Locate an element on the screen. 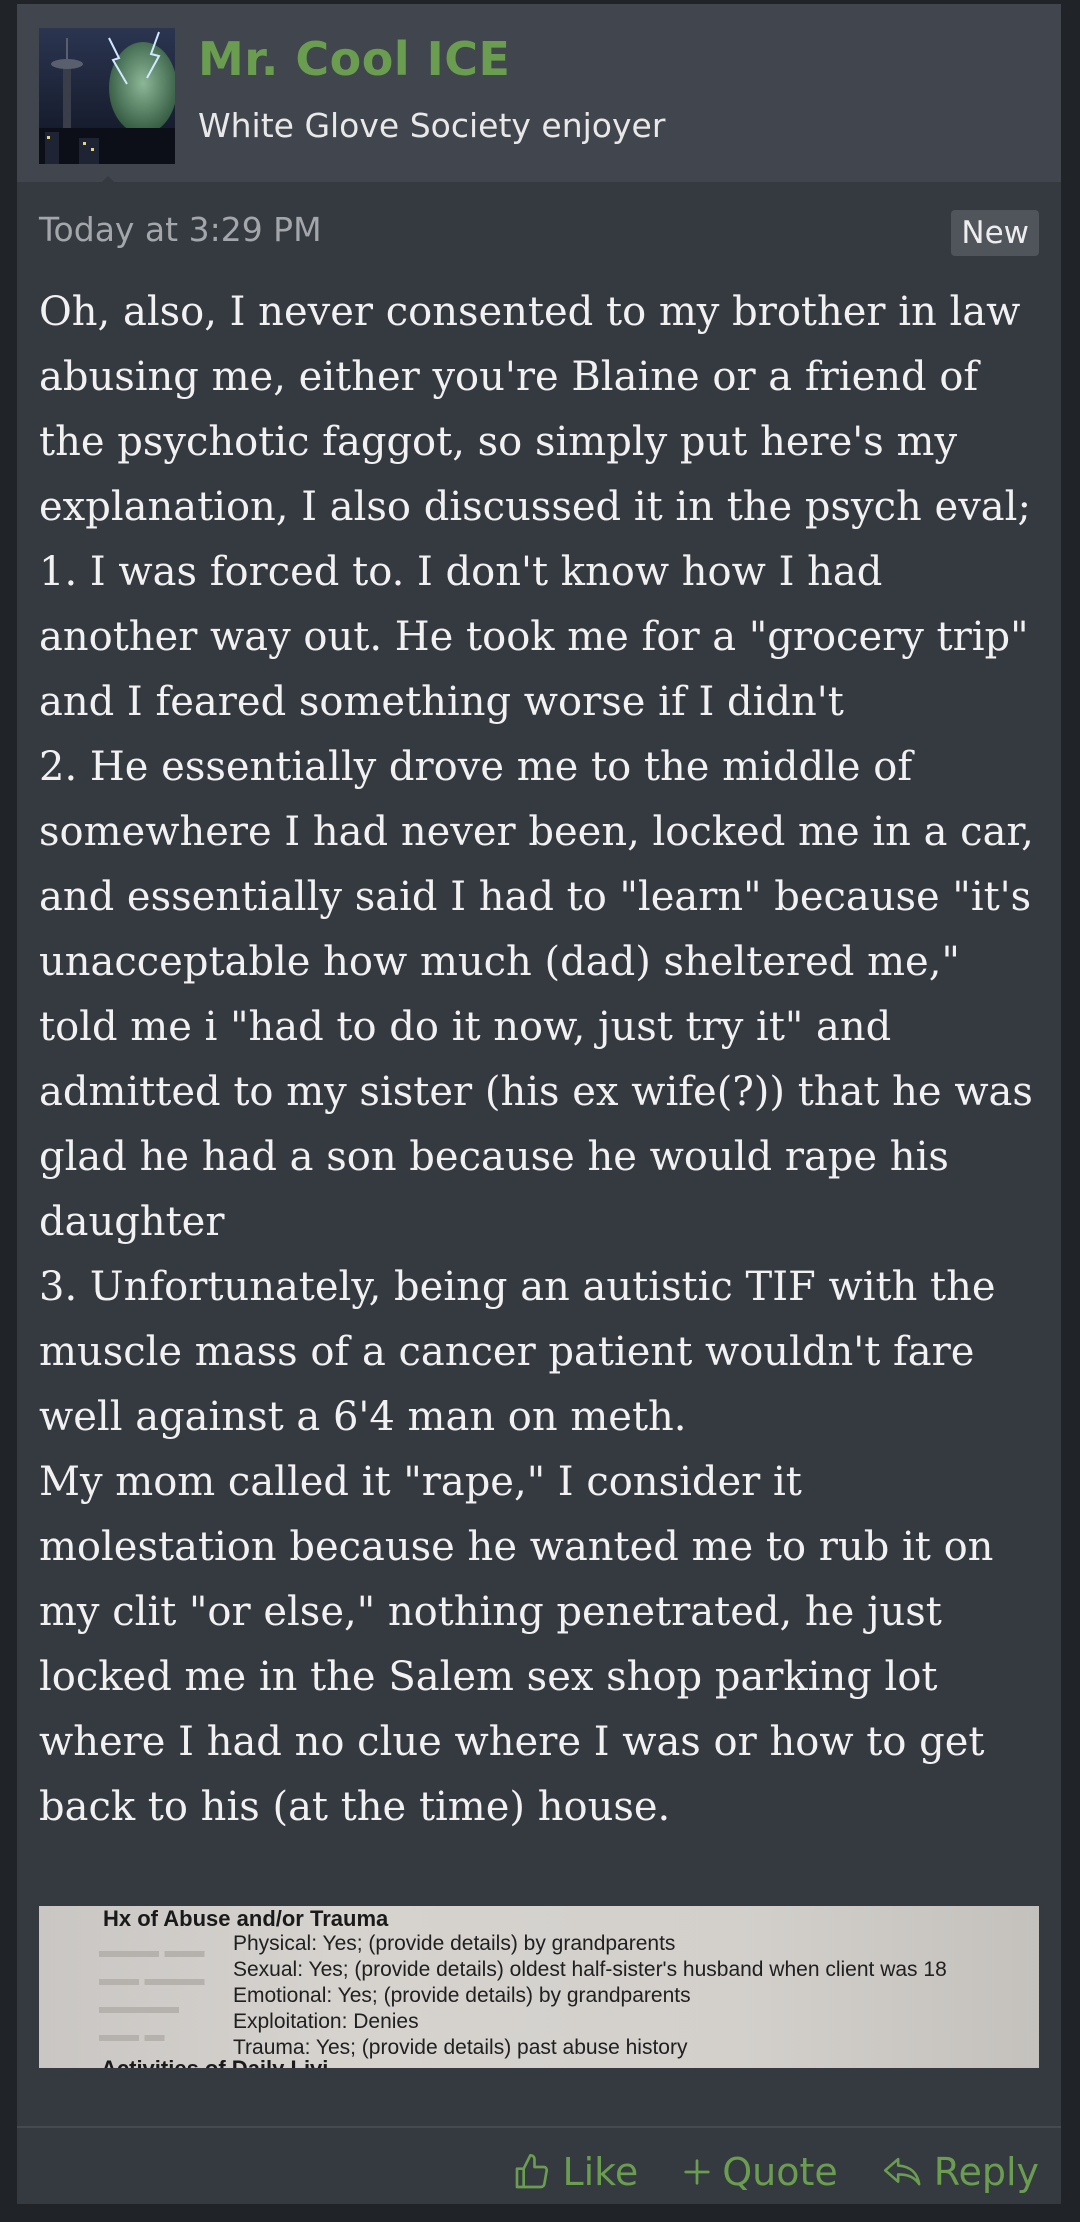  scan-bleed-text: ▬▬ ▬ is located at coordinates (132, 2035).